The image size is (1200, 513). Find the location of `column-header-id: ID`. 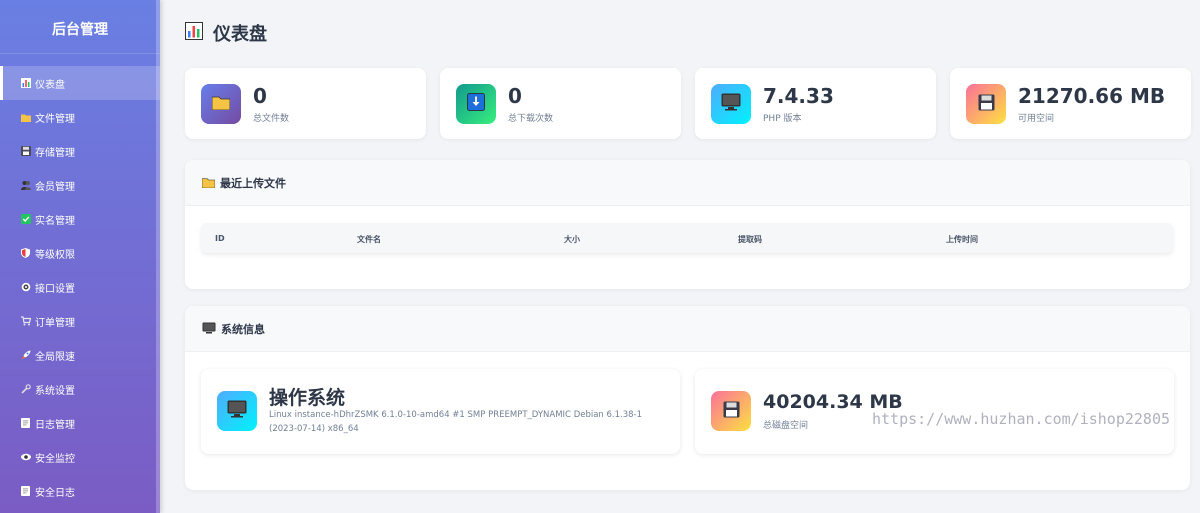

column-header-id: ID is located at coordinates (220, 238).